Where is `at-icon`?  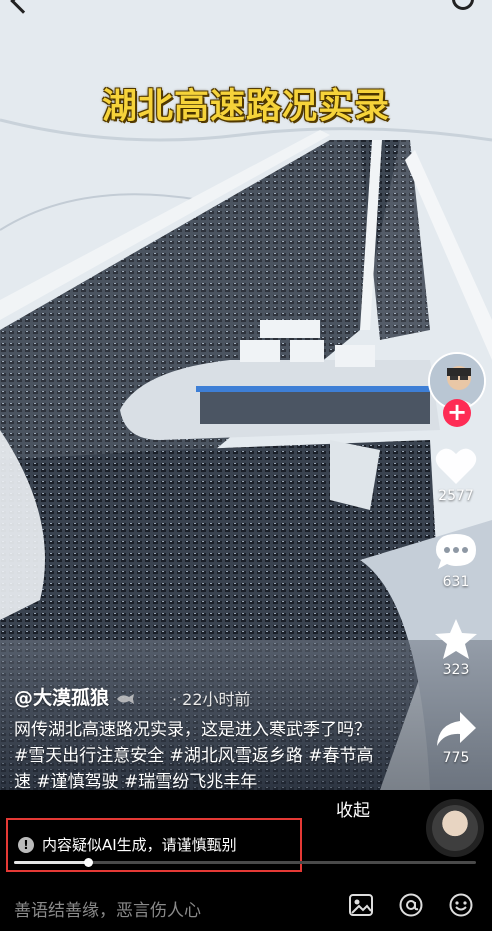 at-icon is located at coordinates (411, 905).